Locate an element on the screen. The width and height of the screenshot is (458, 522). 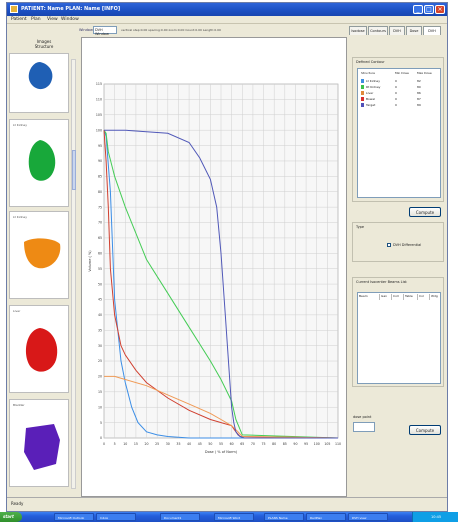
dvh-differential-label: DVH Differential is located at coordinates (407, 245).